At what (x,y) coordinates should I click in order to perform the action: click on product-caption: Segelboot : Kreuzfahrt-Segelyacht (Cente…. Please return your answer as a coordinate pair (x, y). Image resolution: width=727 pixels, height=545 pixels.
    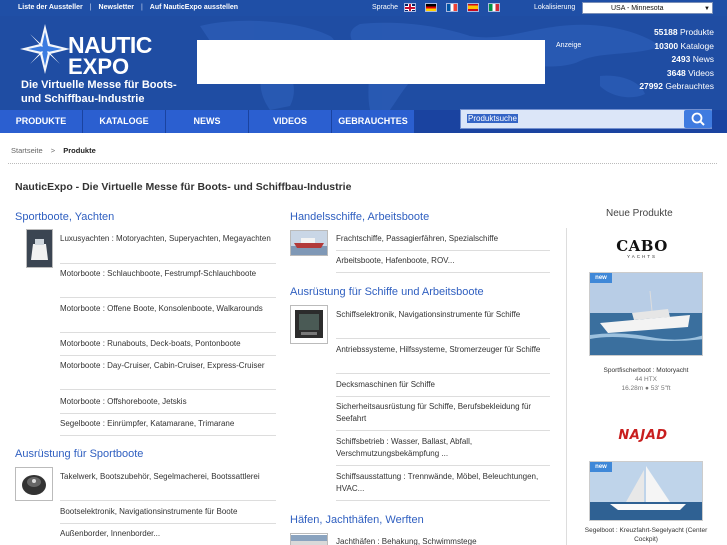
    Looking at the image, I should click on (646, 535).